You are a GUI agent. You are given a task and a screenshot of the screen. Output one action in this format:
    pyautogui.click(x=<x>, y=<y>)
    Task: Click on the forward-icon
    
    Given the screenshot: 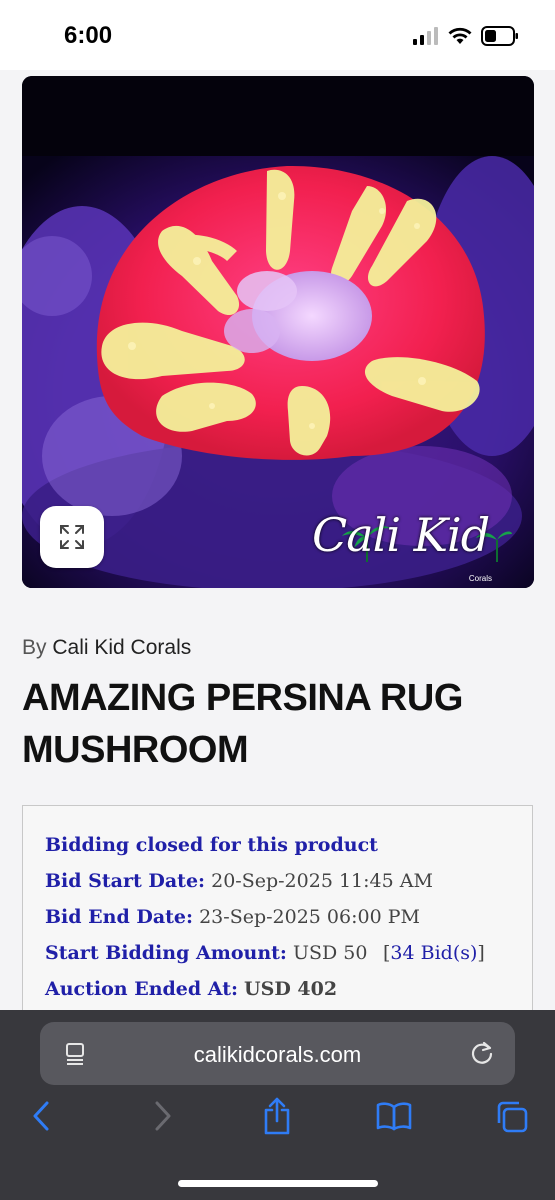 What is the action you would take?
    pyautogui.click(x=162, y=1116)
    